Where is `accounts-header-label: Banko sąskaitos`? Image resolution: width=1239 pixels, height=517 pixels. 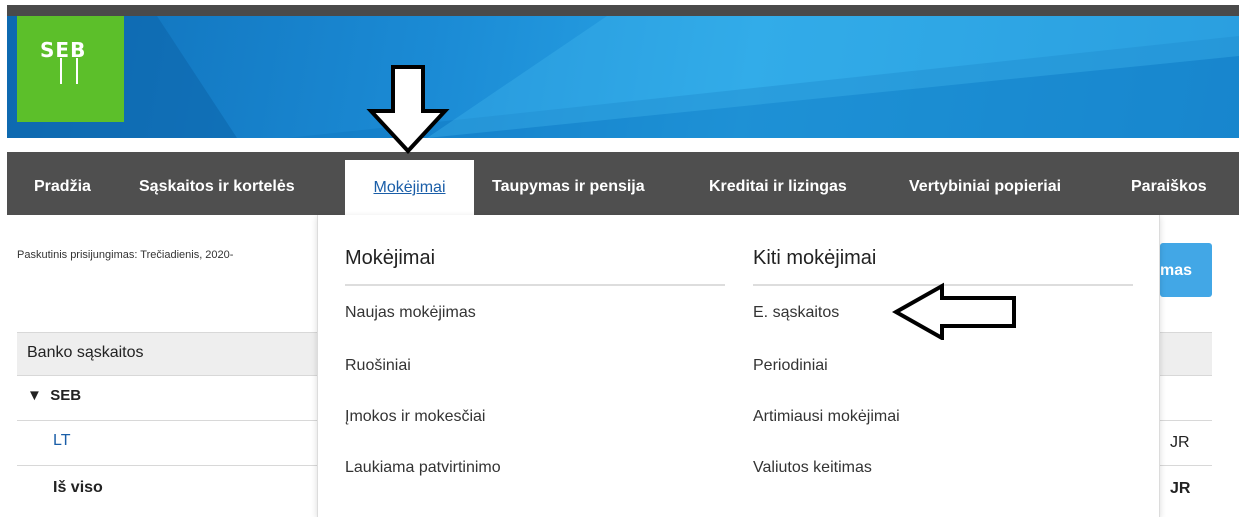 accounts-header-label: Banko sąskaitos is located at coordinates (85, 352).